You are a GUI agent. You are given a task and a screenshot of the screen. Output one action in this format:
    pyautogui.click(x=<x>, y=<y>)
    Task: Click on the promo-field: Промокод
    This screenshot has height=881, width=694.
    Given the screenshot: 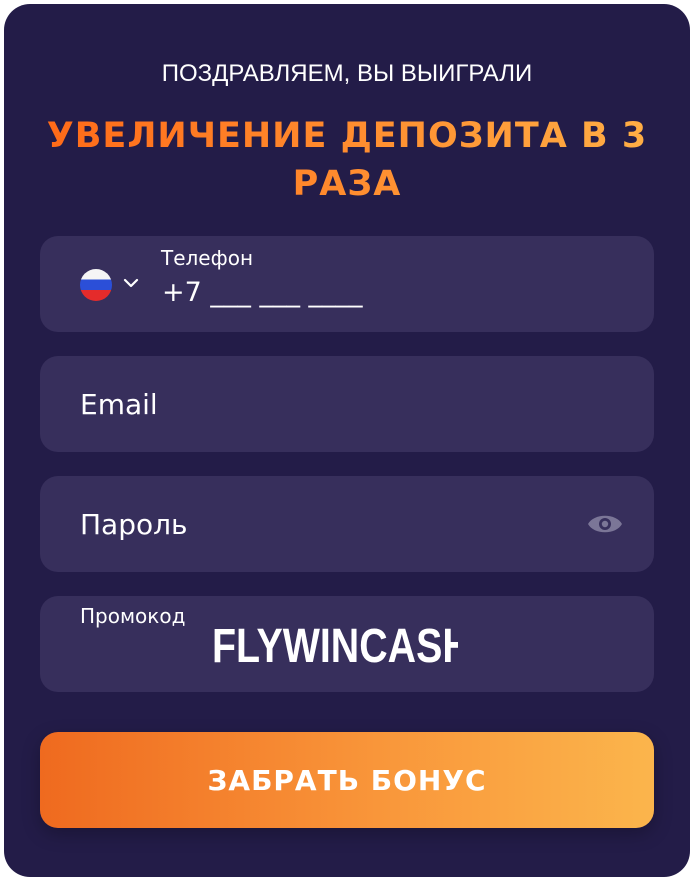 What is the action you would take?
    pyautogui.click(x=347, y=644)
    